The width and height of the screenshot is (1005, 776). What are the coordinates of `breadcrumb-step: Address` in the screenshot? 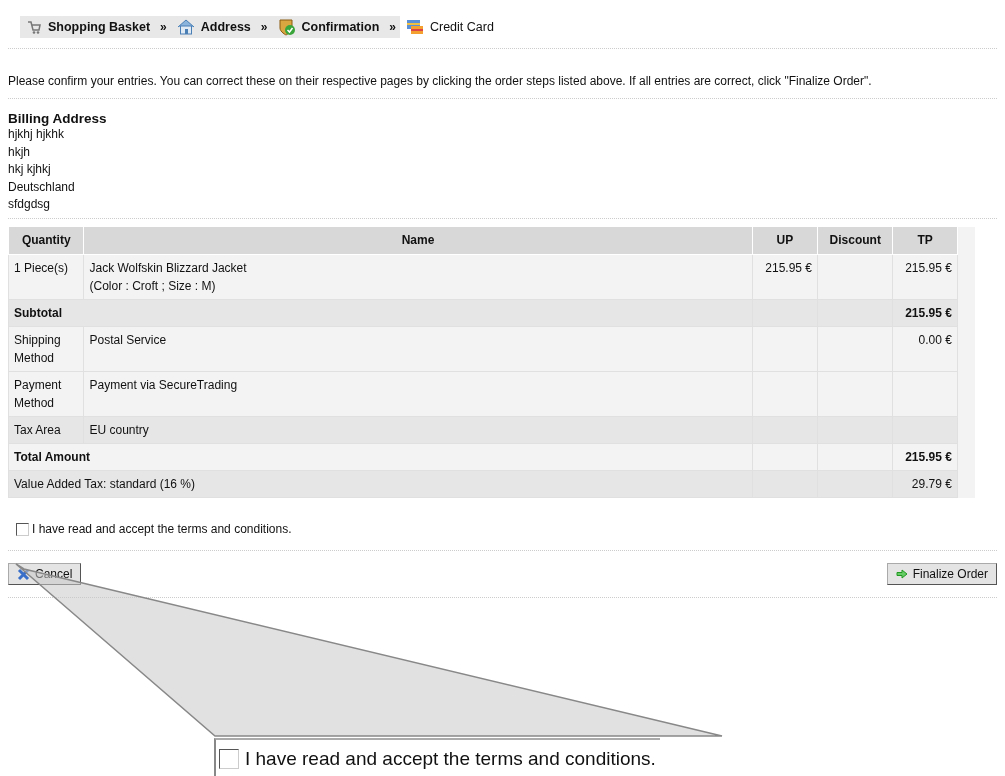 It's located at (213, 27).